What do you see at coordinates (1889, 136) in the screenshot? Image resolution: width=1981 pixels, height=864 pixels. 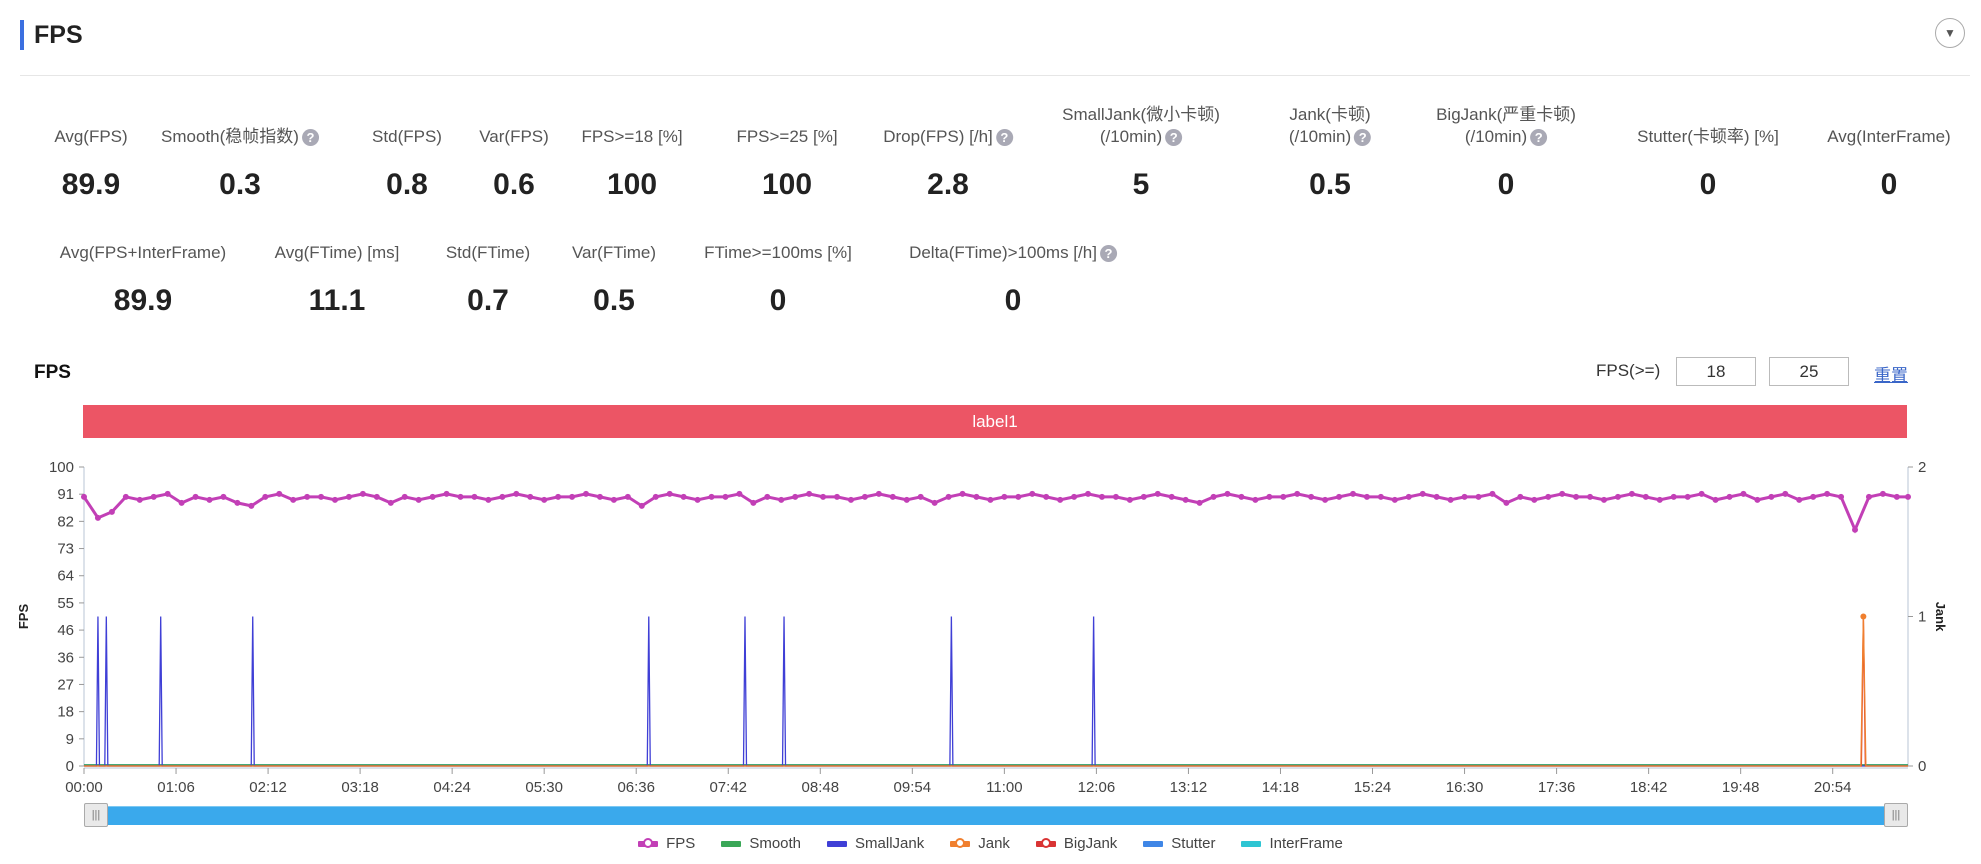 I see `stat-label-text: Avg(InterFrame)` at bounding box center [1889, 136].